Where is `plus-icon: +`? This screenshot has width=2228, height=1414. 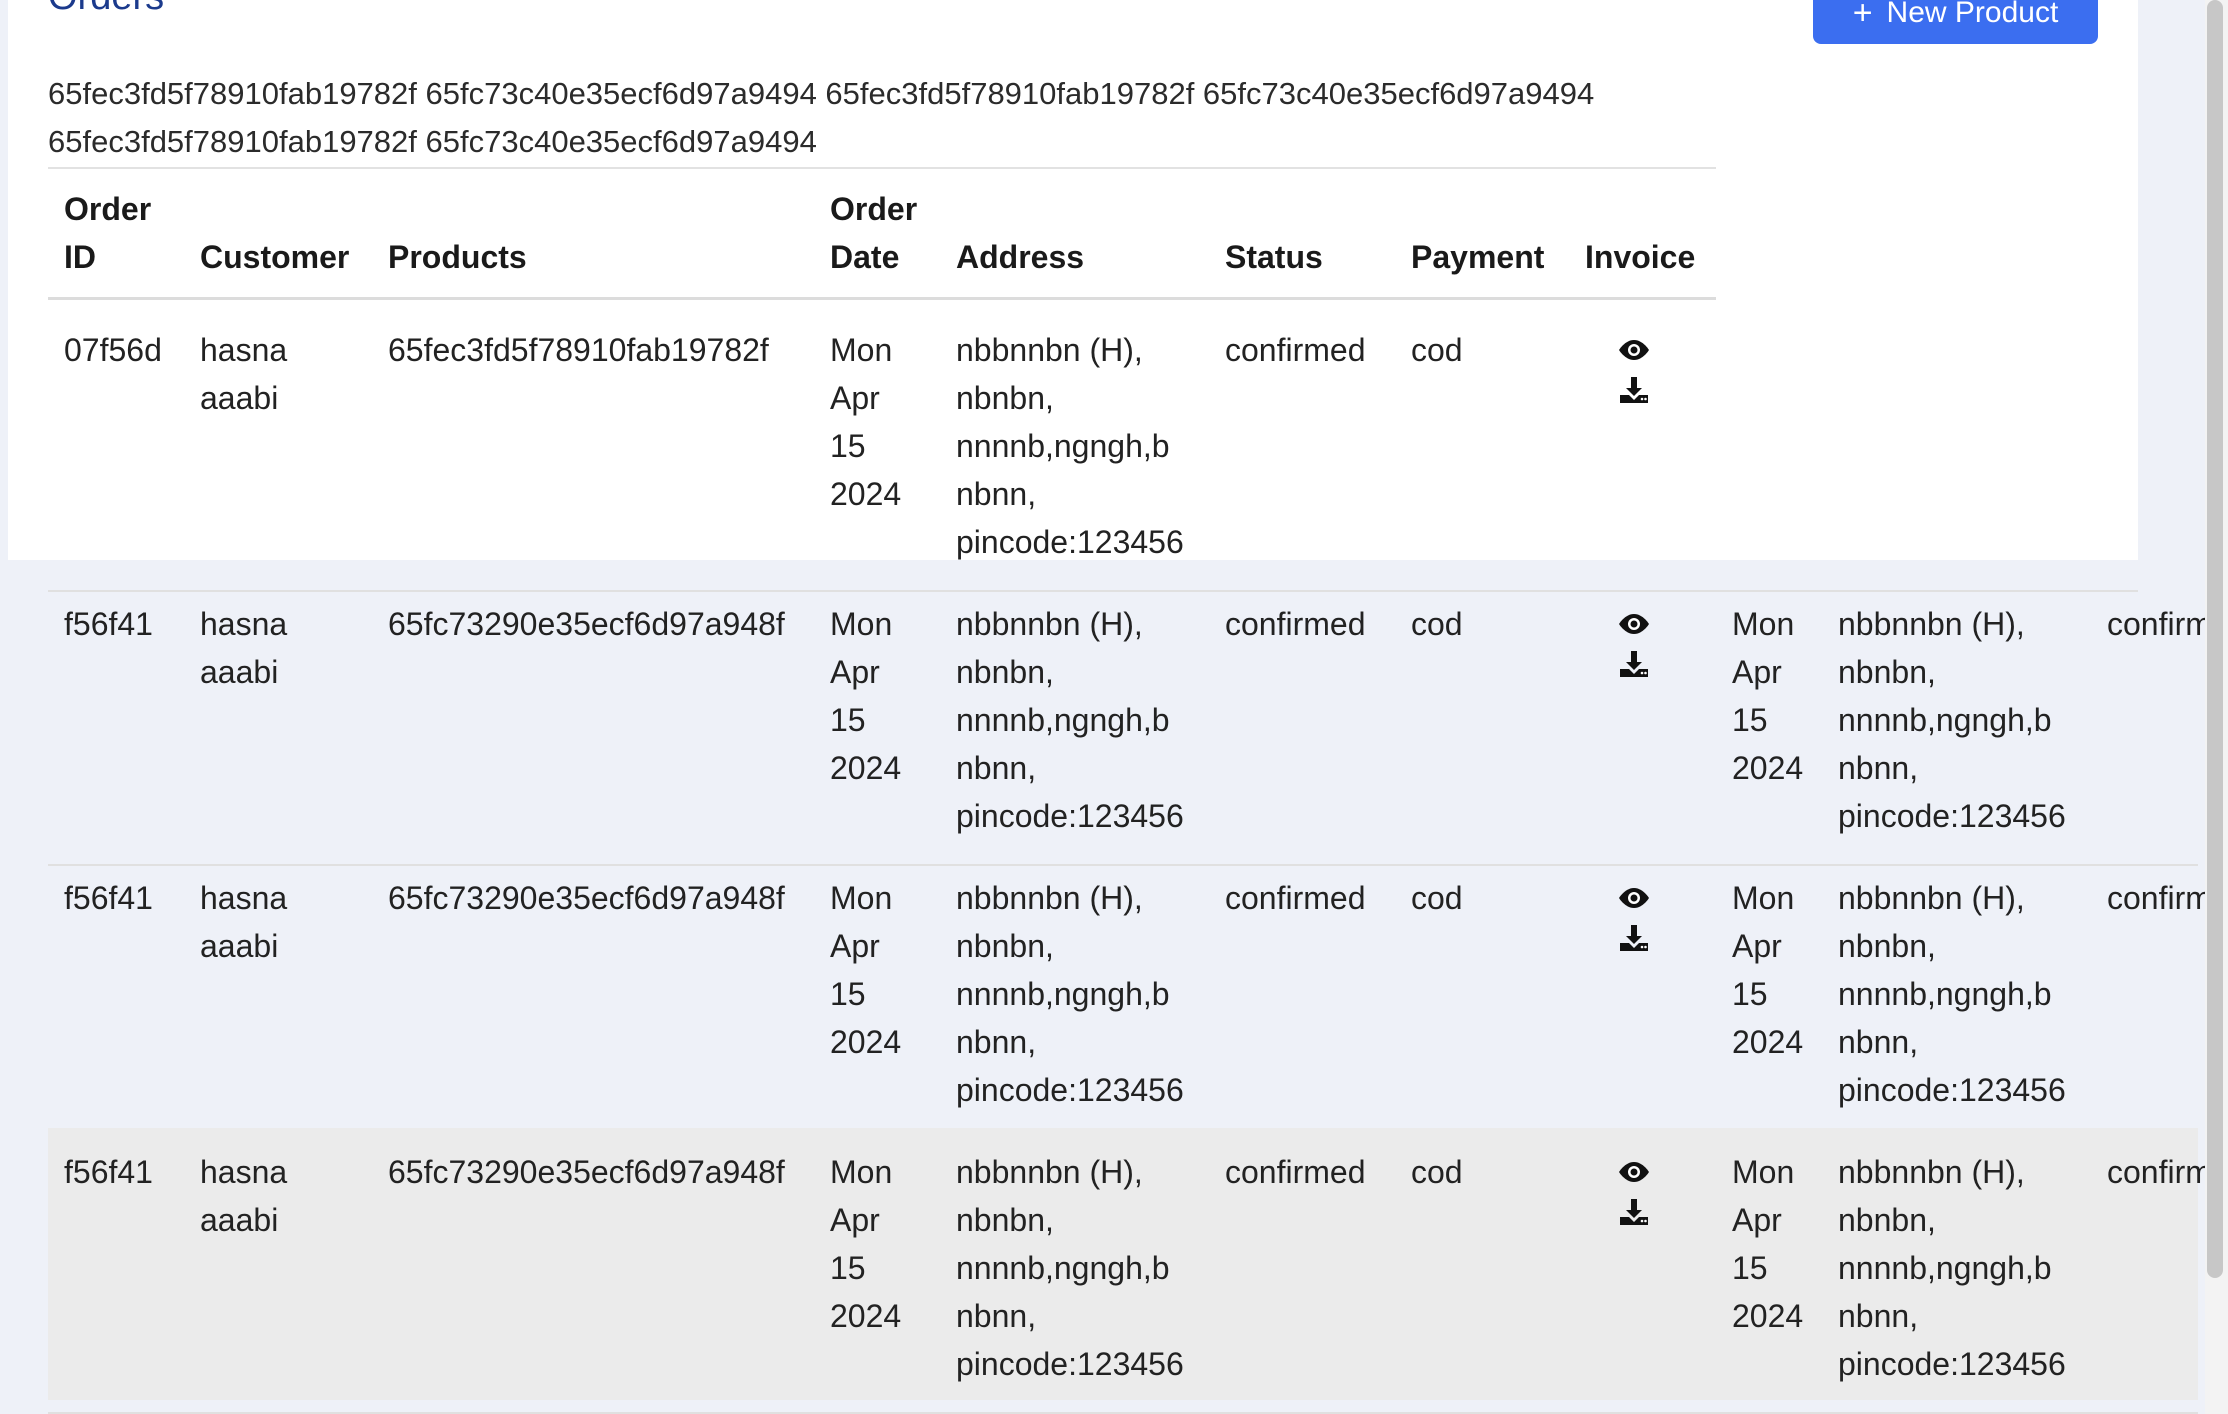
plus-icon: + is located at coordinates (1862, 16).